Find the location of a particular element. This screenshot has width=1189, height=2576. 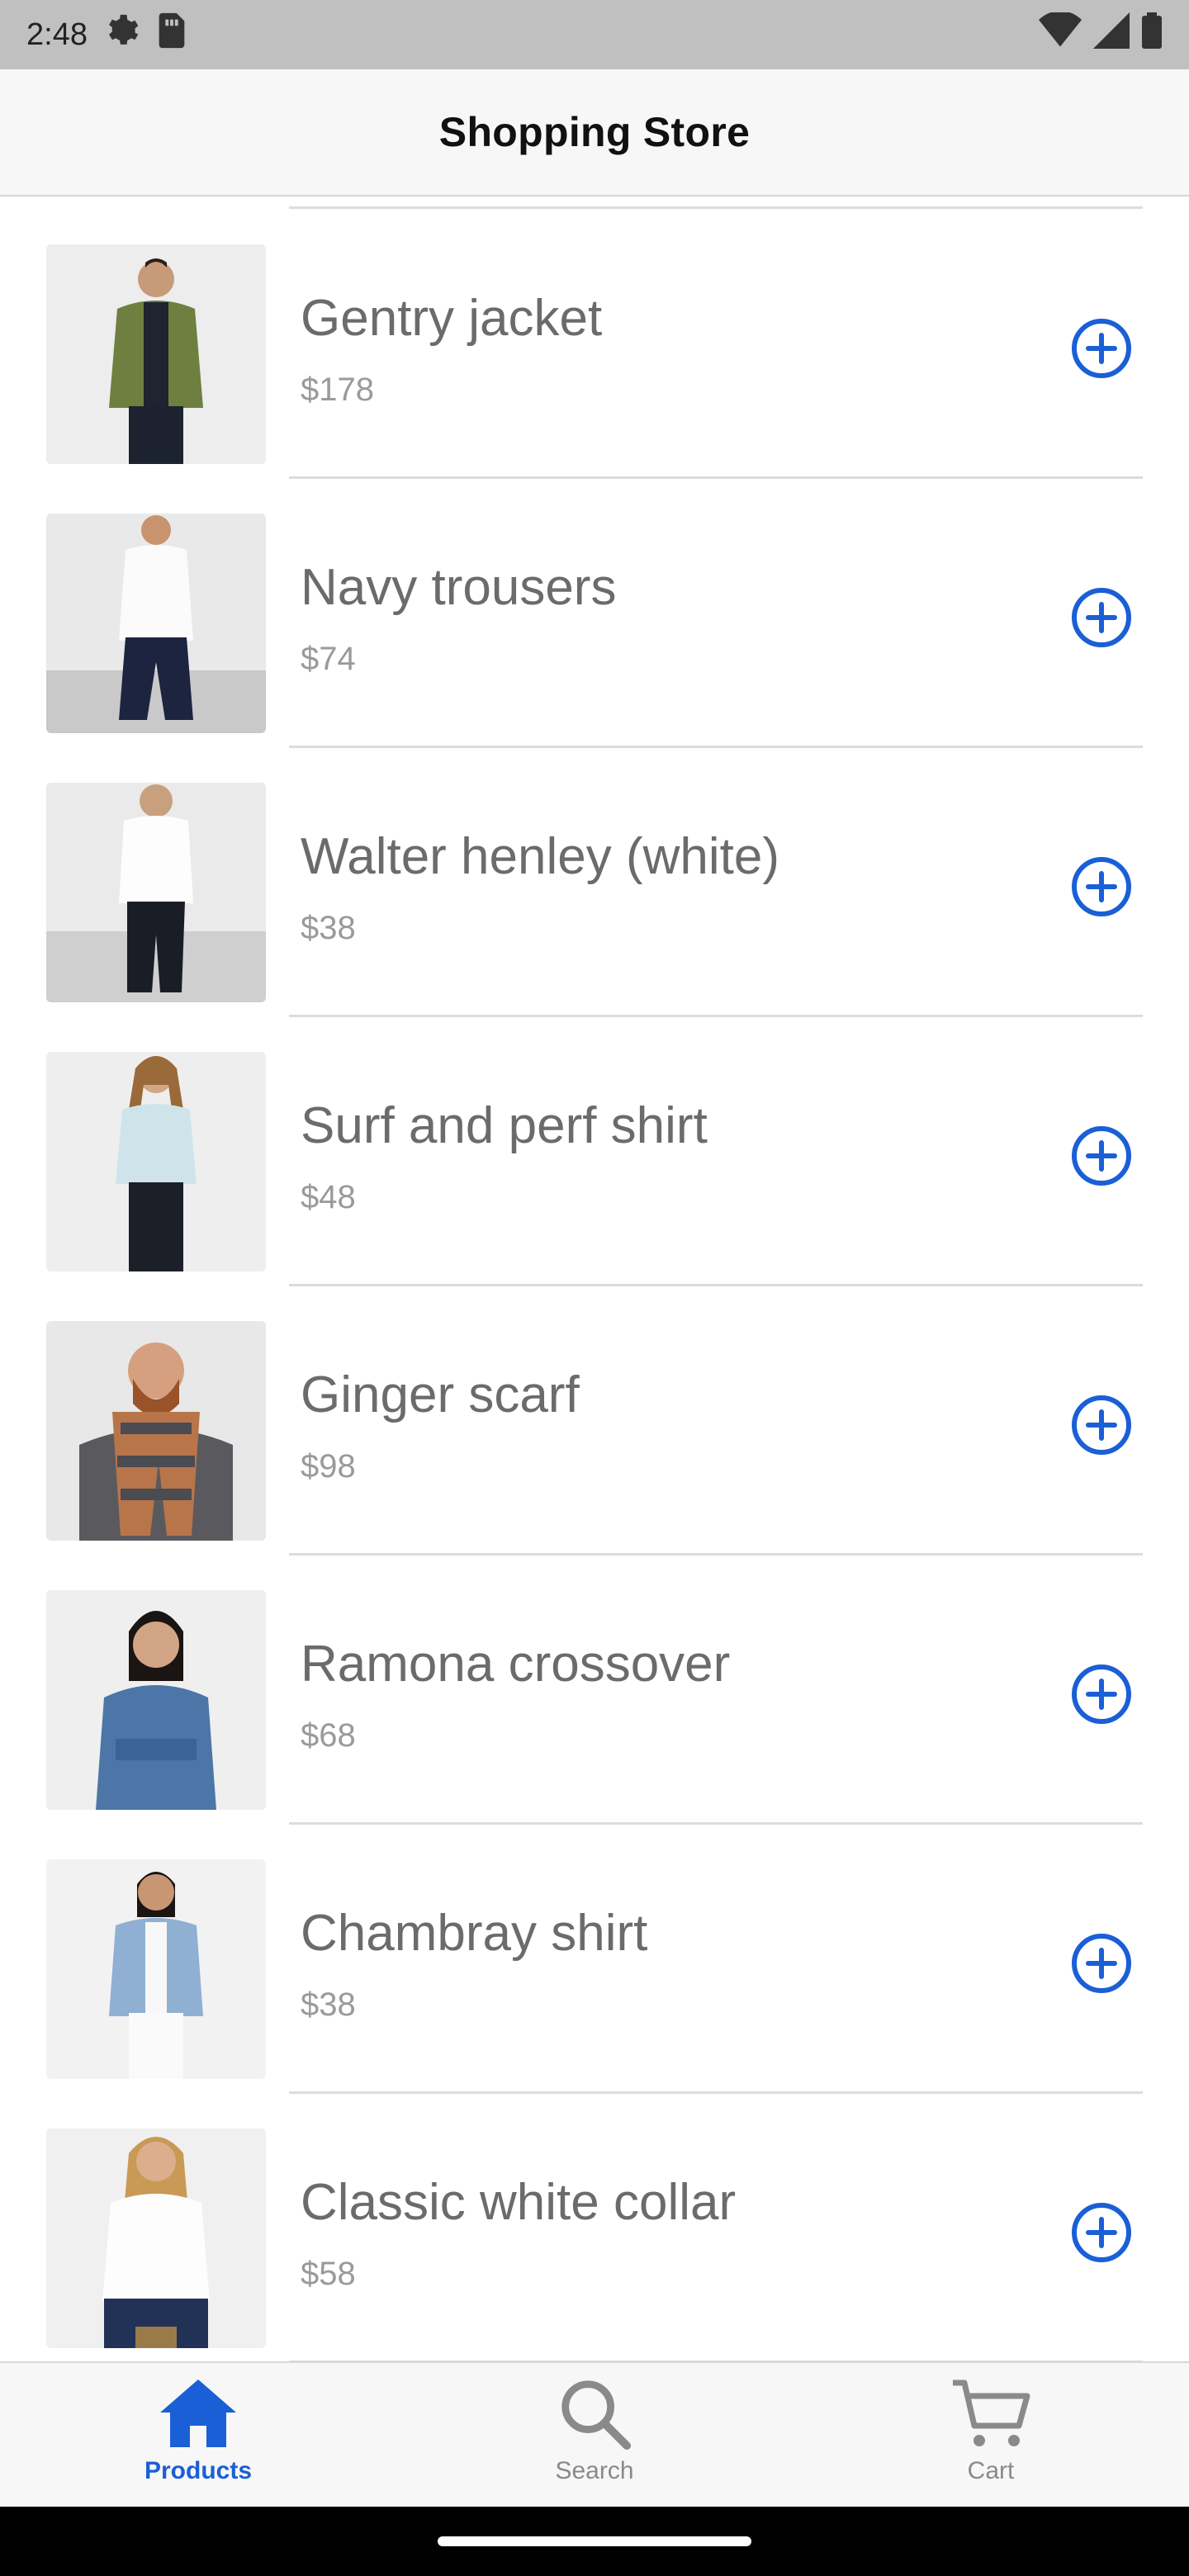

product-name: Navy trousers is located at coordinates (459, 587).